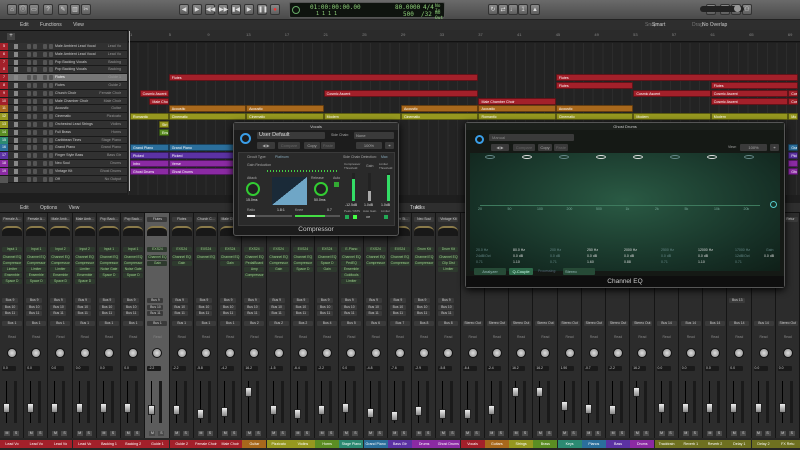 The width and height of the screenshot is (800, 450). I want to click on region: Cos, so click(793, 101).